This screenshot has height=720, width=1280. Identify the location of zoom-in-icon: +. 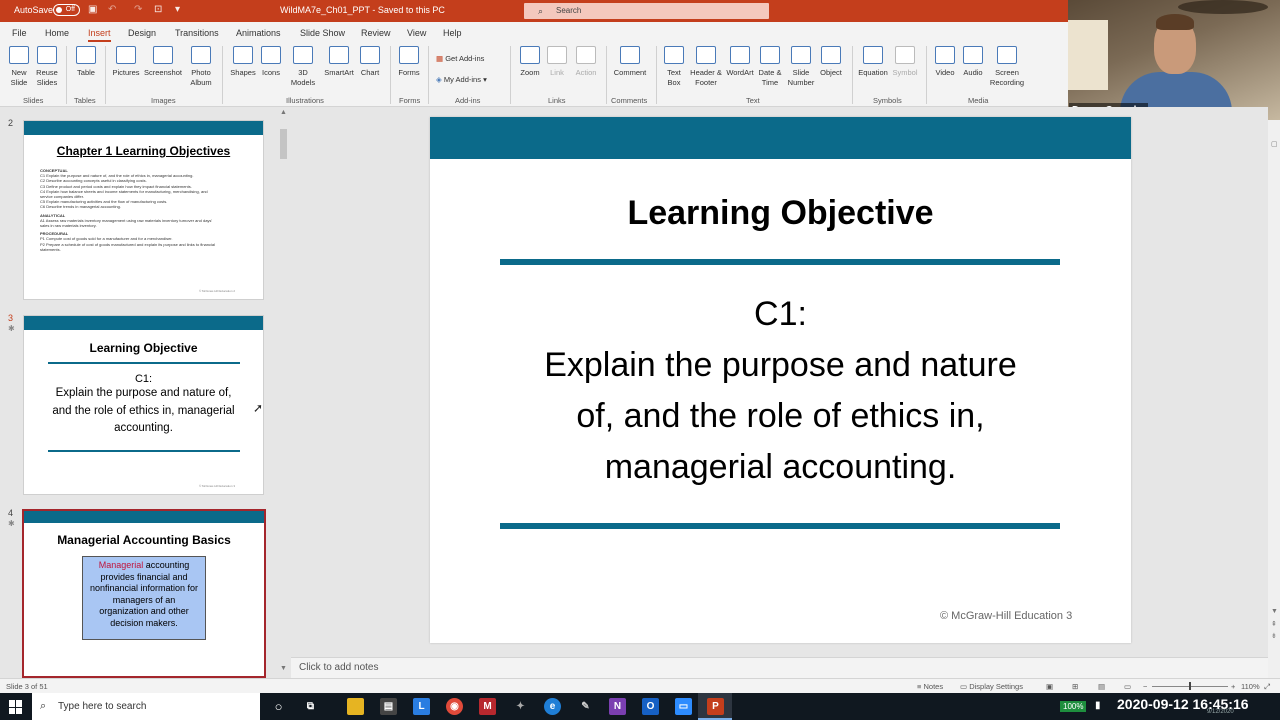
(1233, 686).